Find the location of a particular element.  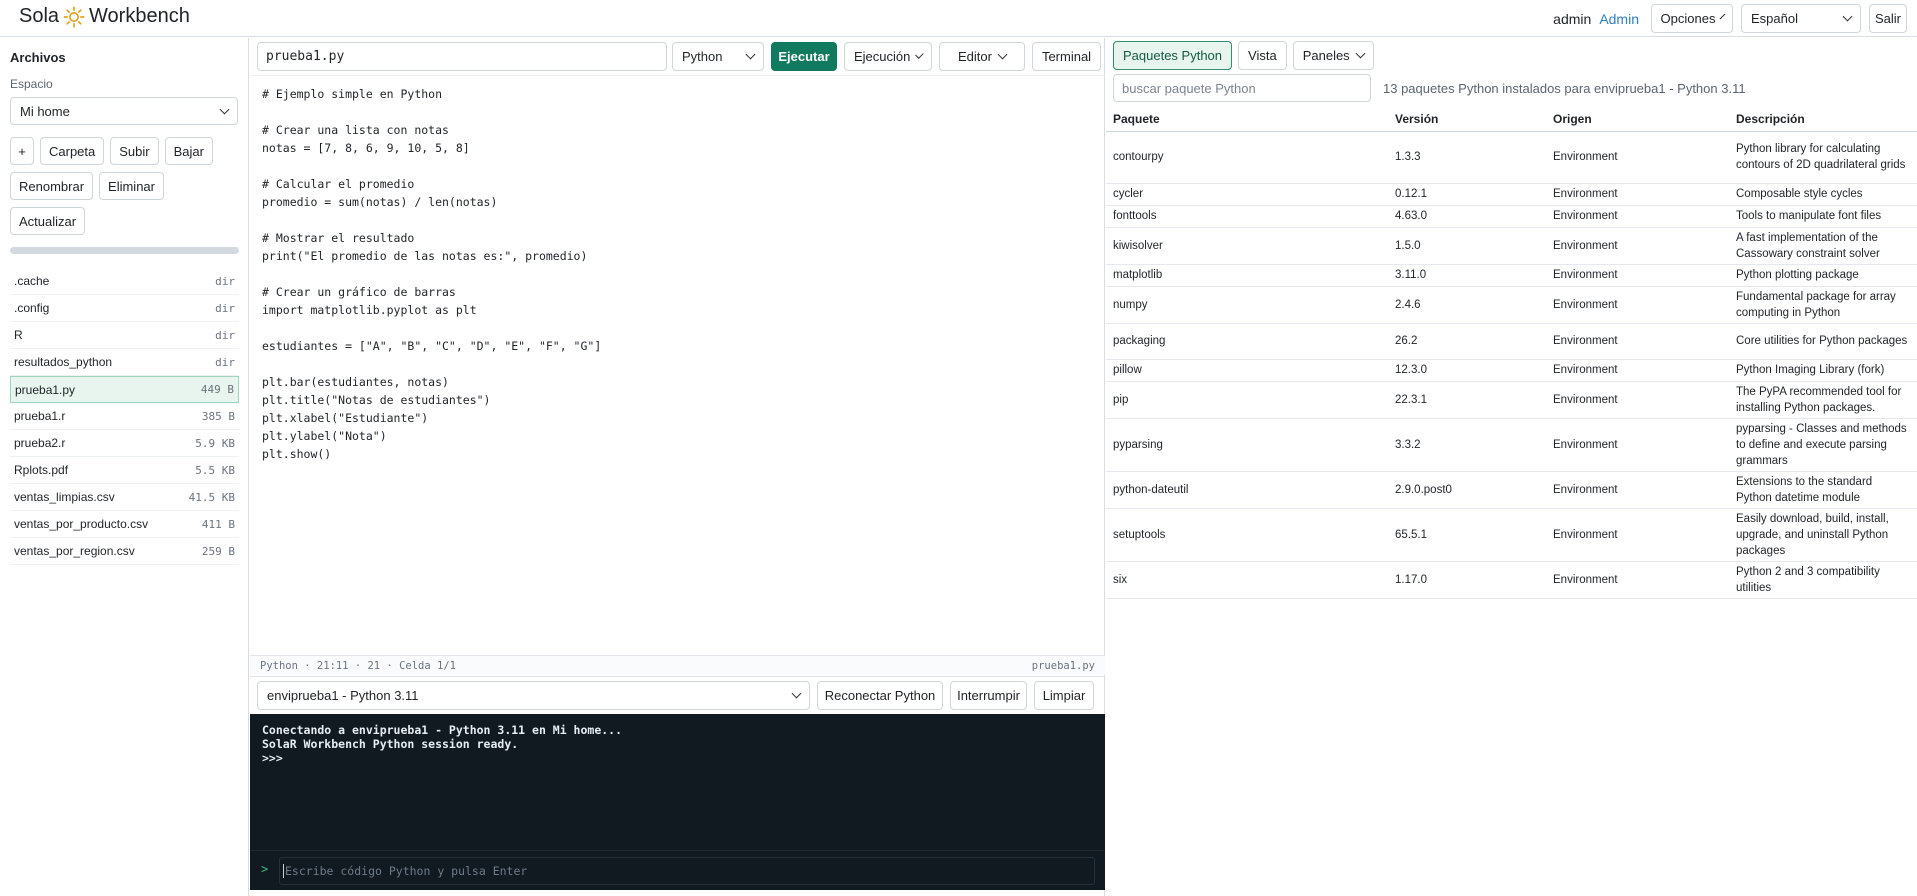

tab-python-packages: Paquetes Python is located at coordinates (1173, 55).